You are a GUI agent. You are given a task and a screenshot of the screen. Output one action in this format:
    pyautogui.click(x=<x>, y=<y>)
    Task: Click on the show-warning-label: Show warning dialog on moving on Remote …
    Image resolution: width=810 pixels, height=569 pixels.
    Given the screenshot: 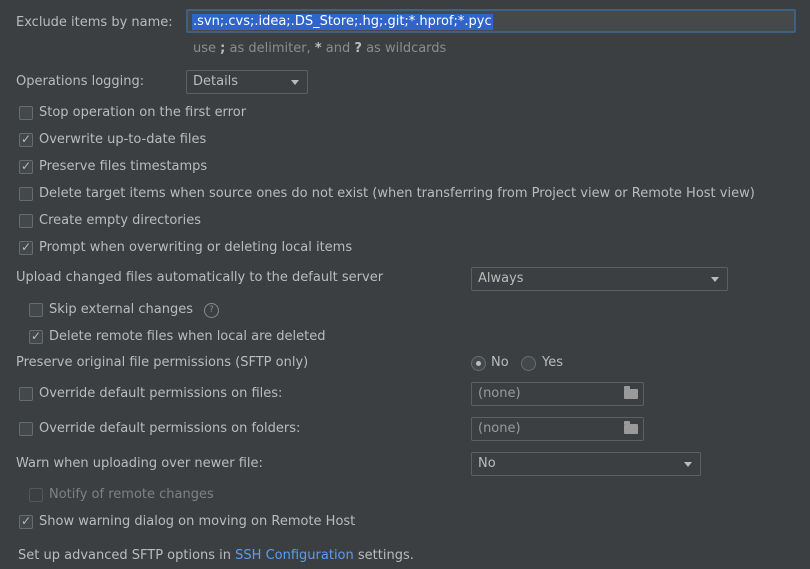 What is the action you would take?
    pyautogui.click(x=197, y=522)
    